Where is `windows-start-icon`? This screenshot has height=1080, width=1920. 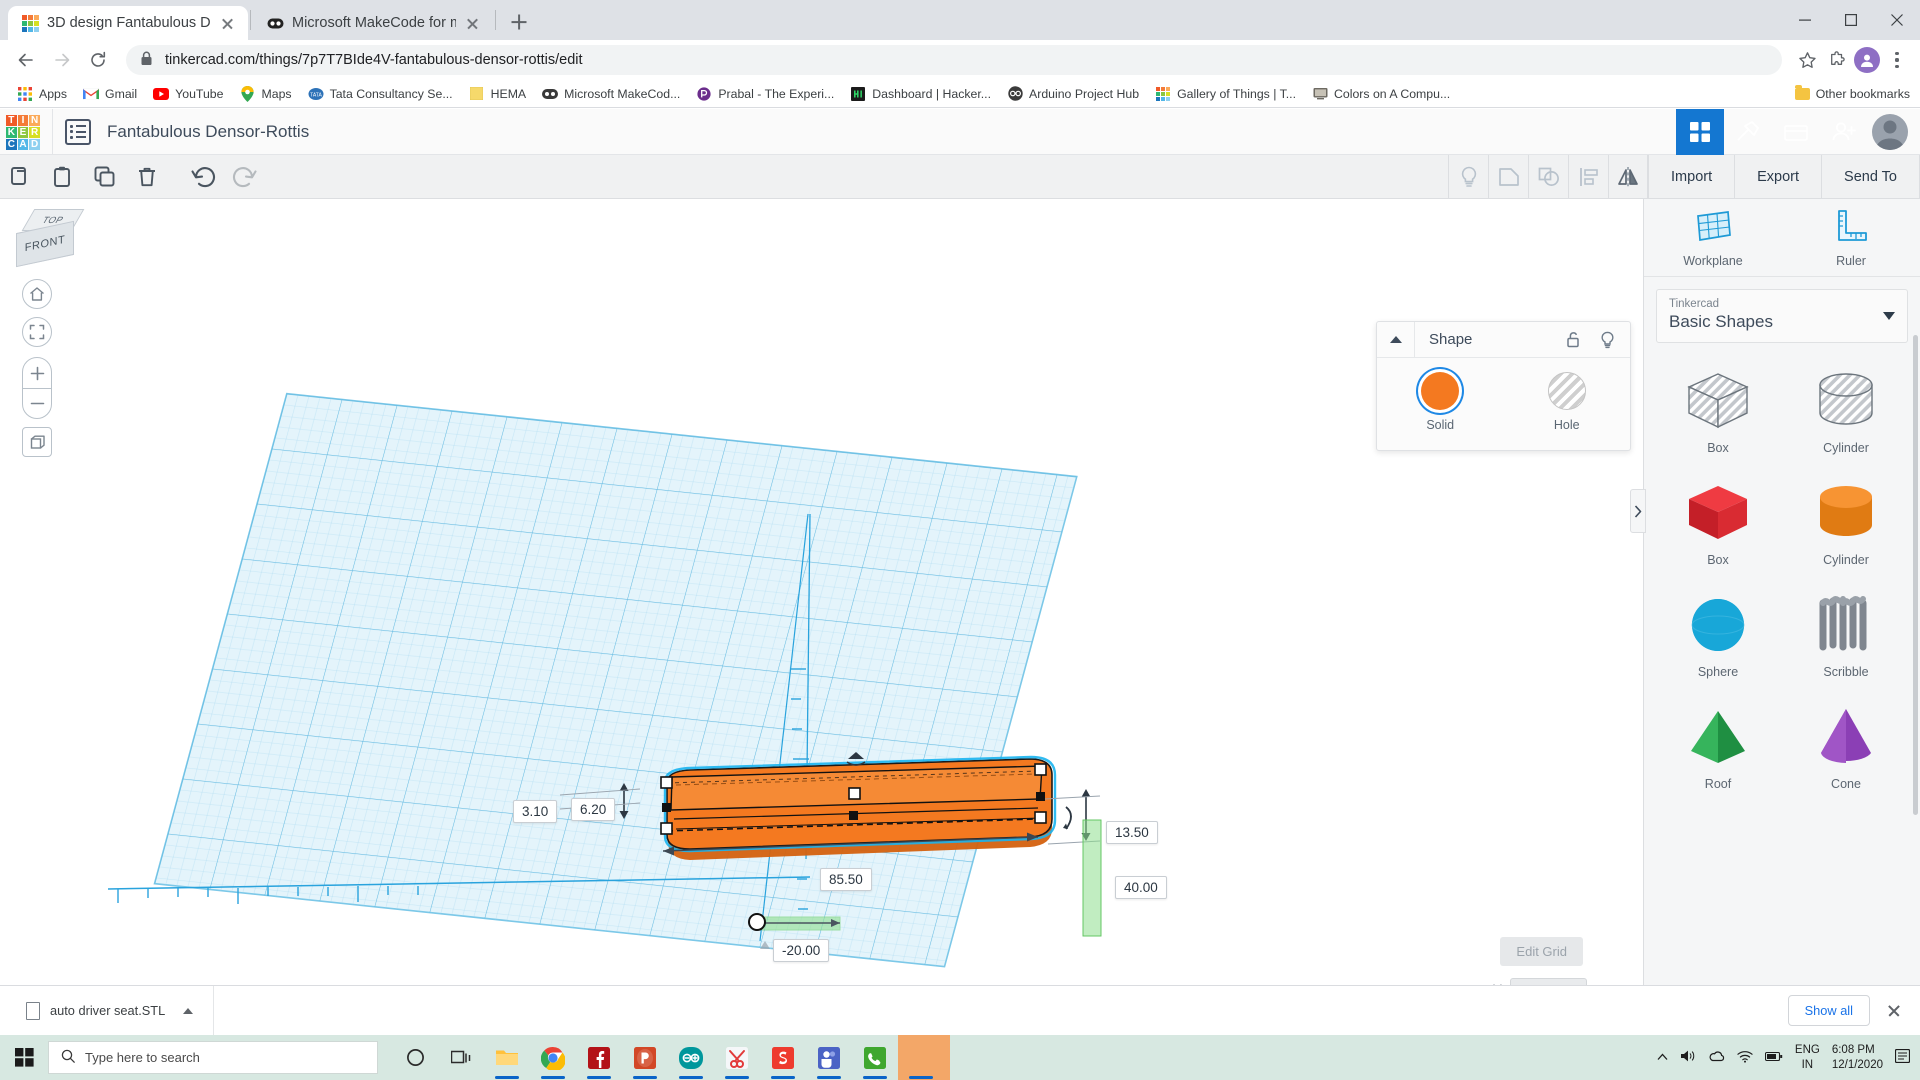 windows-start-icon is located at coordinates (24, 1057).